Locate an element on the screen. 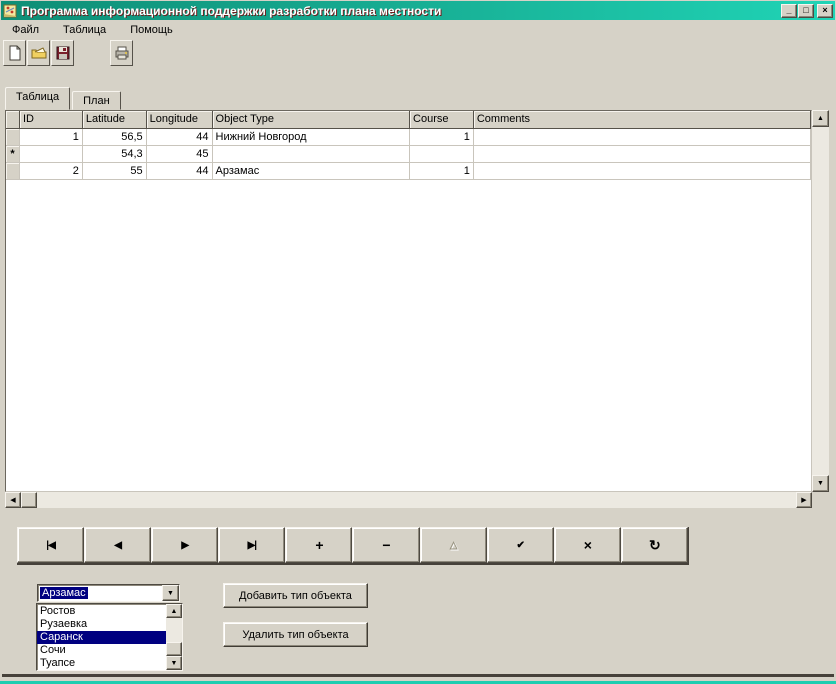 This screenshot has height=684, width=836. list-item: Рузаевка is located at coordinates (101, 624).